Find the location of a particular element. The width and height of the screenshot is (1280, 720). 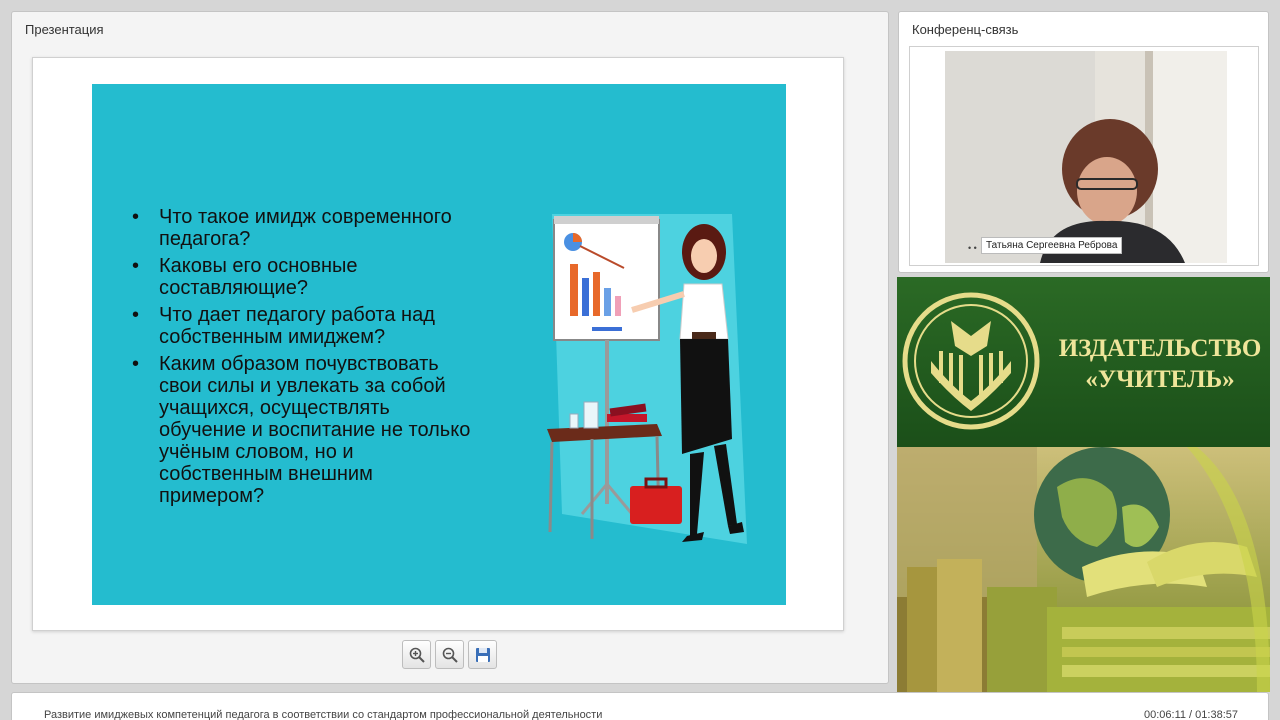

video-frame: • • Татьяна Сергеевна Реброва is located at coordinates (1084, 156).